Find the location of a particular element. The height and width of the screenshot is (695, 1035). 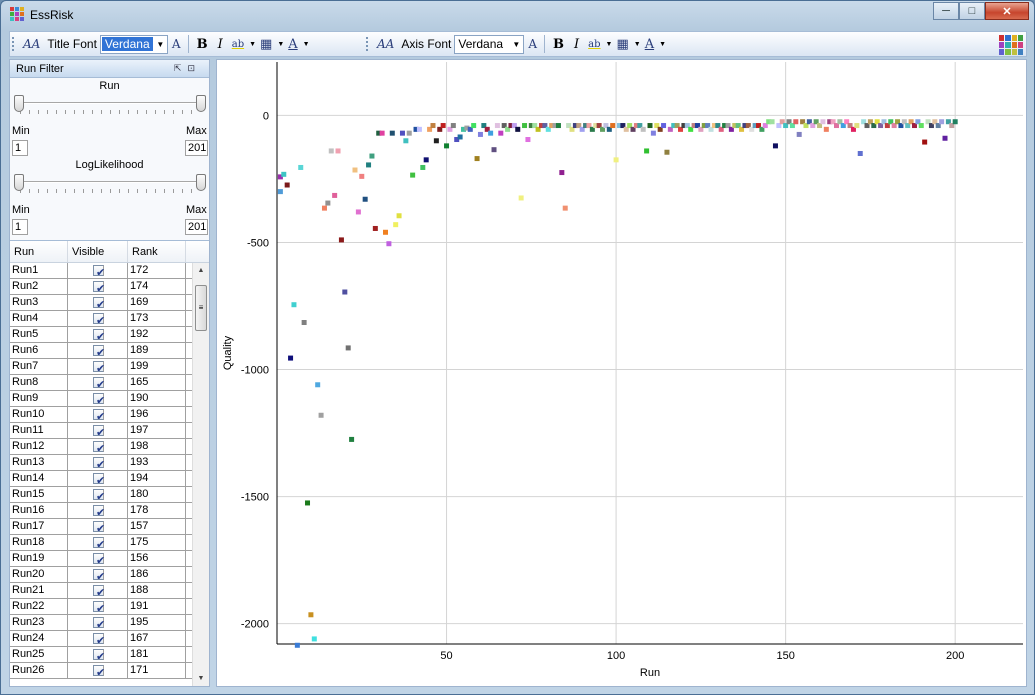

title-italic-button: I is located at coordinates (220, 44).